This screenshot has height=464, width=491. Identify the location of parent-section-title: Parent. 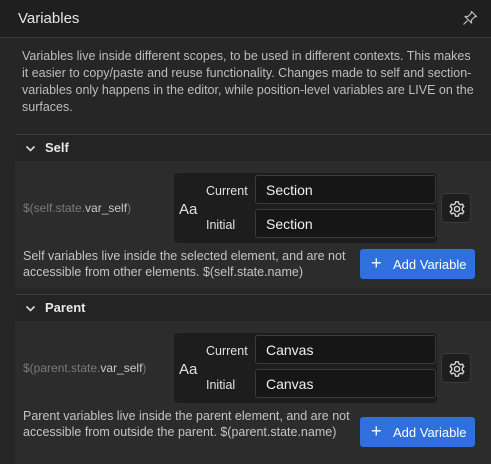
(65, 307).